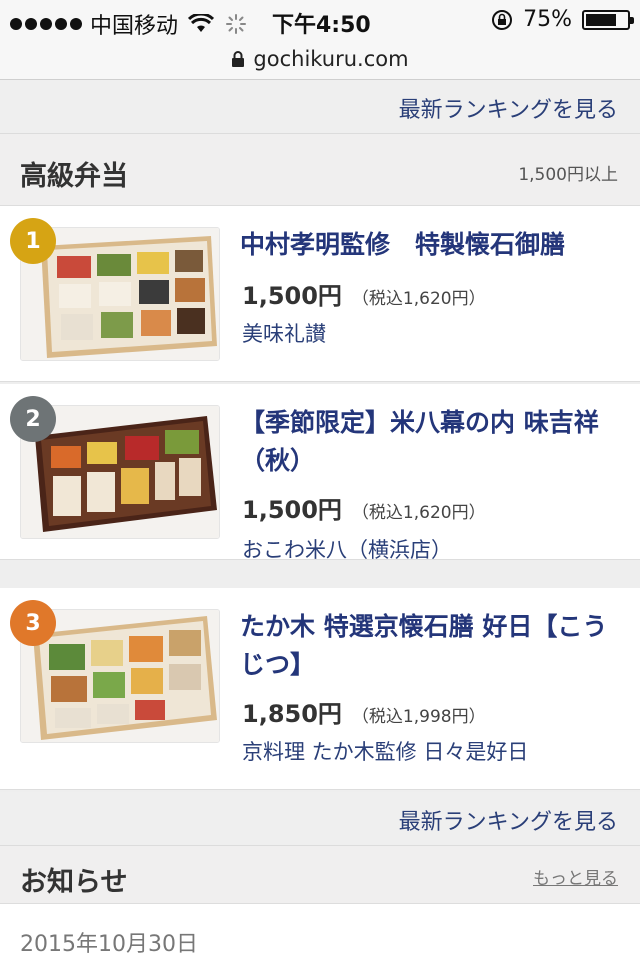  What do you see at coordinates (502, 19) in the screenshot?
I see `rotation-lock-icon` at bounding box center [502, 19].